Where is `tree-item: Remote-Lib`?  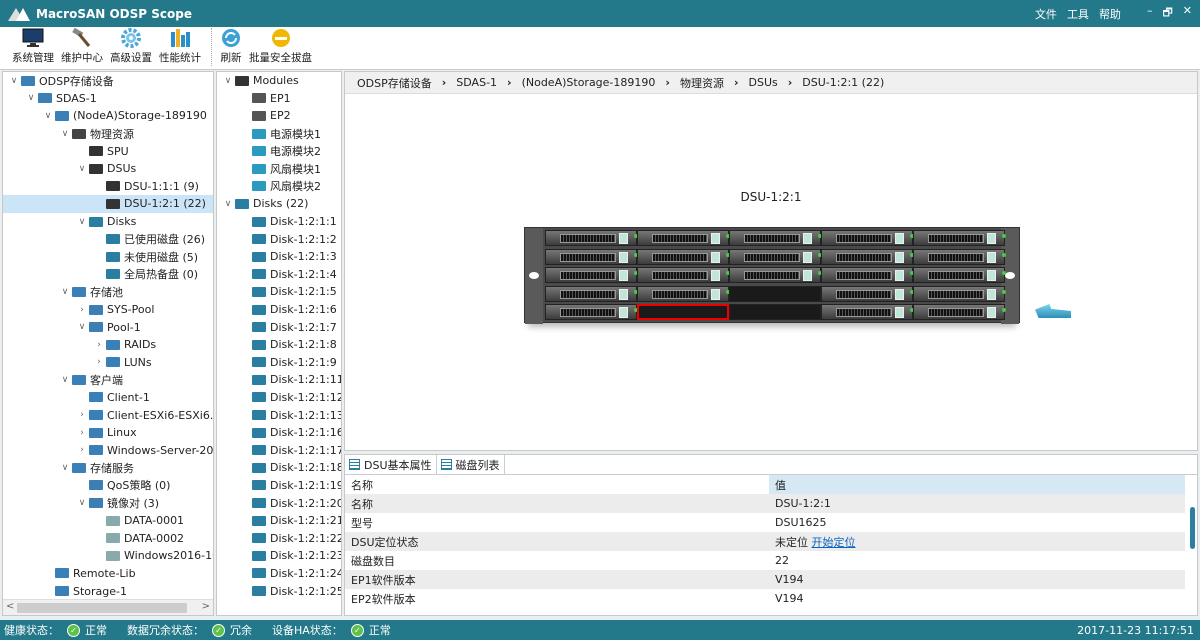 tree-item: Remote-Lib is located at coordinates (108, 574).